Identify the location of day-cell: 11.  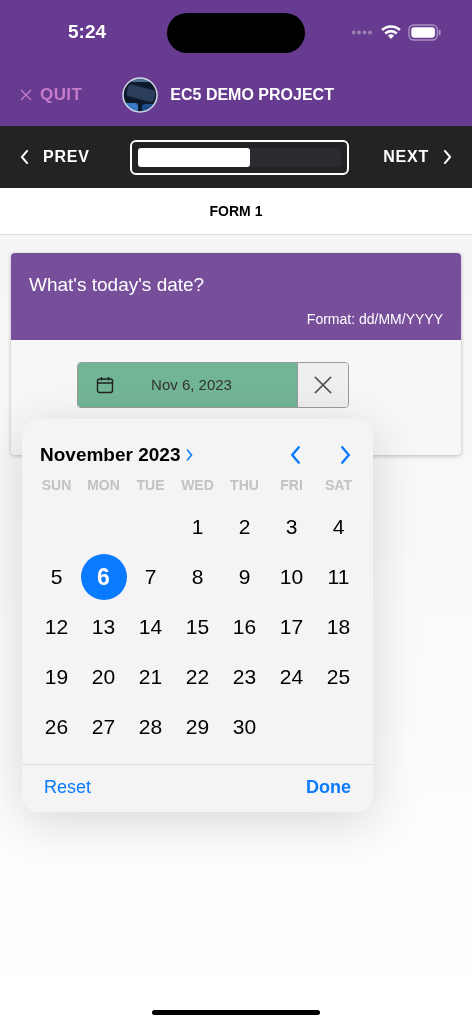
(338, 577).